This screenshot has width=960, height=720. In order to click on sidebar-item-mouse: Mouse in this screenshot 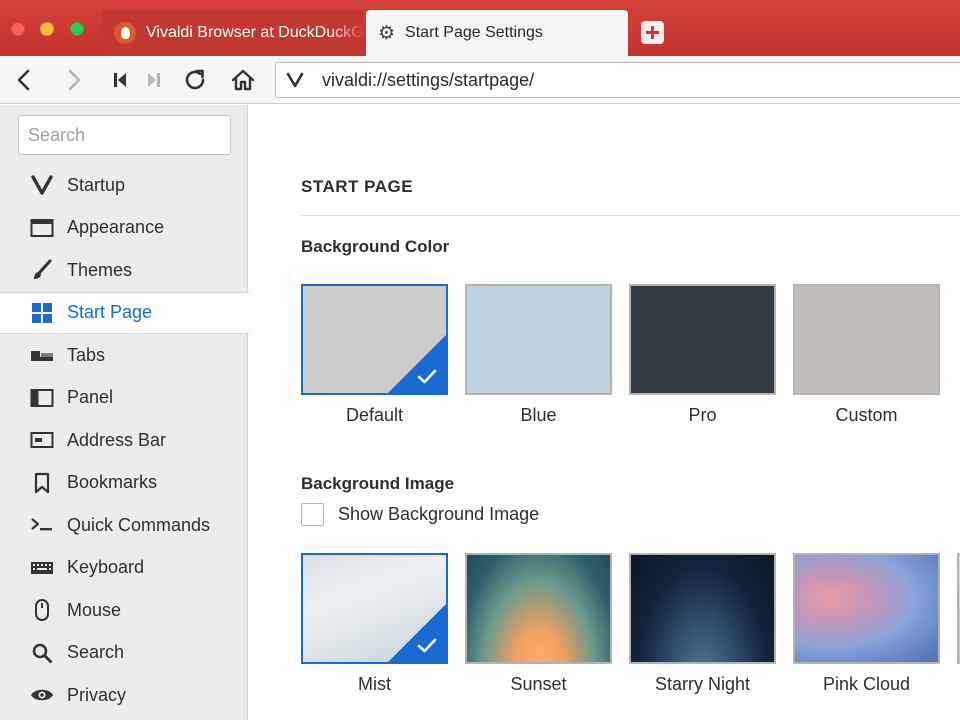, I will do `click(124, 610)`.